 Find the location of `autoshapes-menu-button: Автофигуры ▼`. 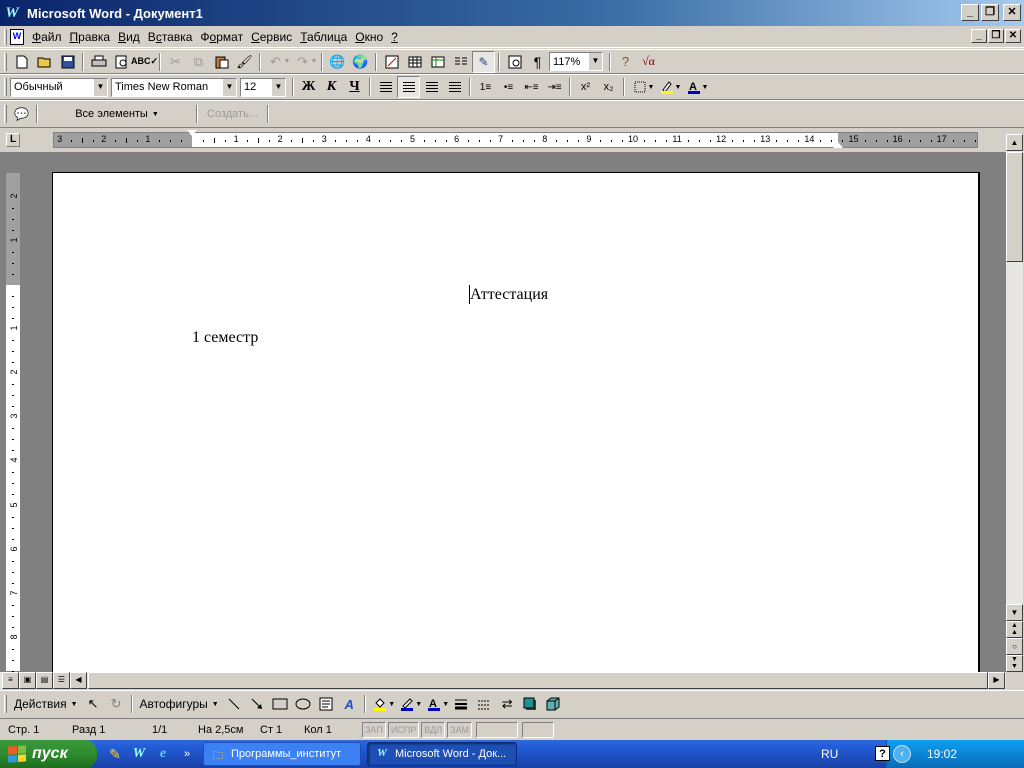

autoshapes-menu-button: Автофигуры ▼ is located at coordinates (179, 704).